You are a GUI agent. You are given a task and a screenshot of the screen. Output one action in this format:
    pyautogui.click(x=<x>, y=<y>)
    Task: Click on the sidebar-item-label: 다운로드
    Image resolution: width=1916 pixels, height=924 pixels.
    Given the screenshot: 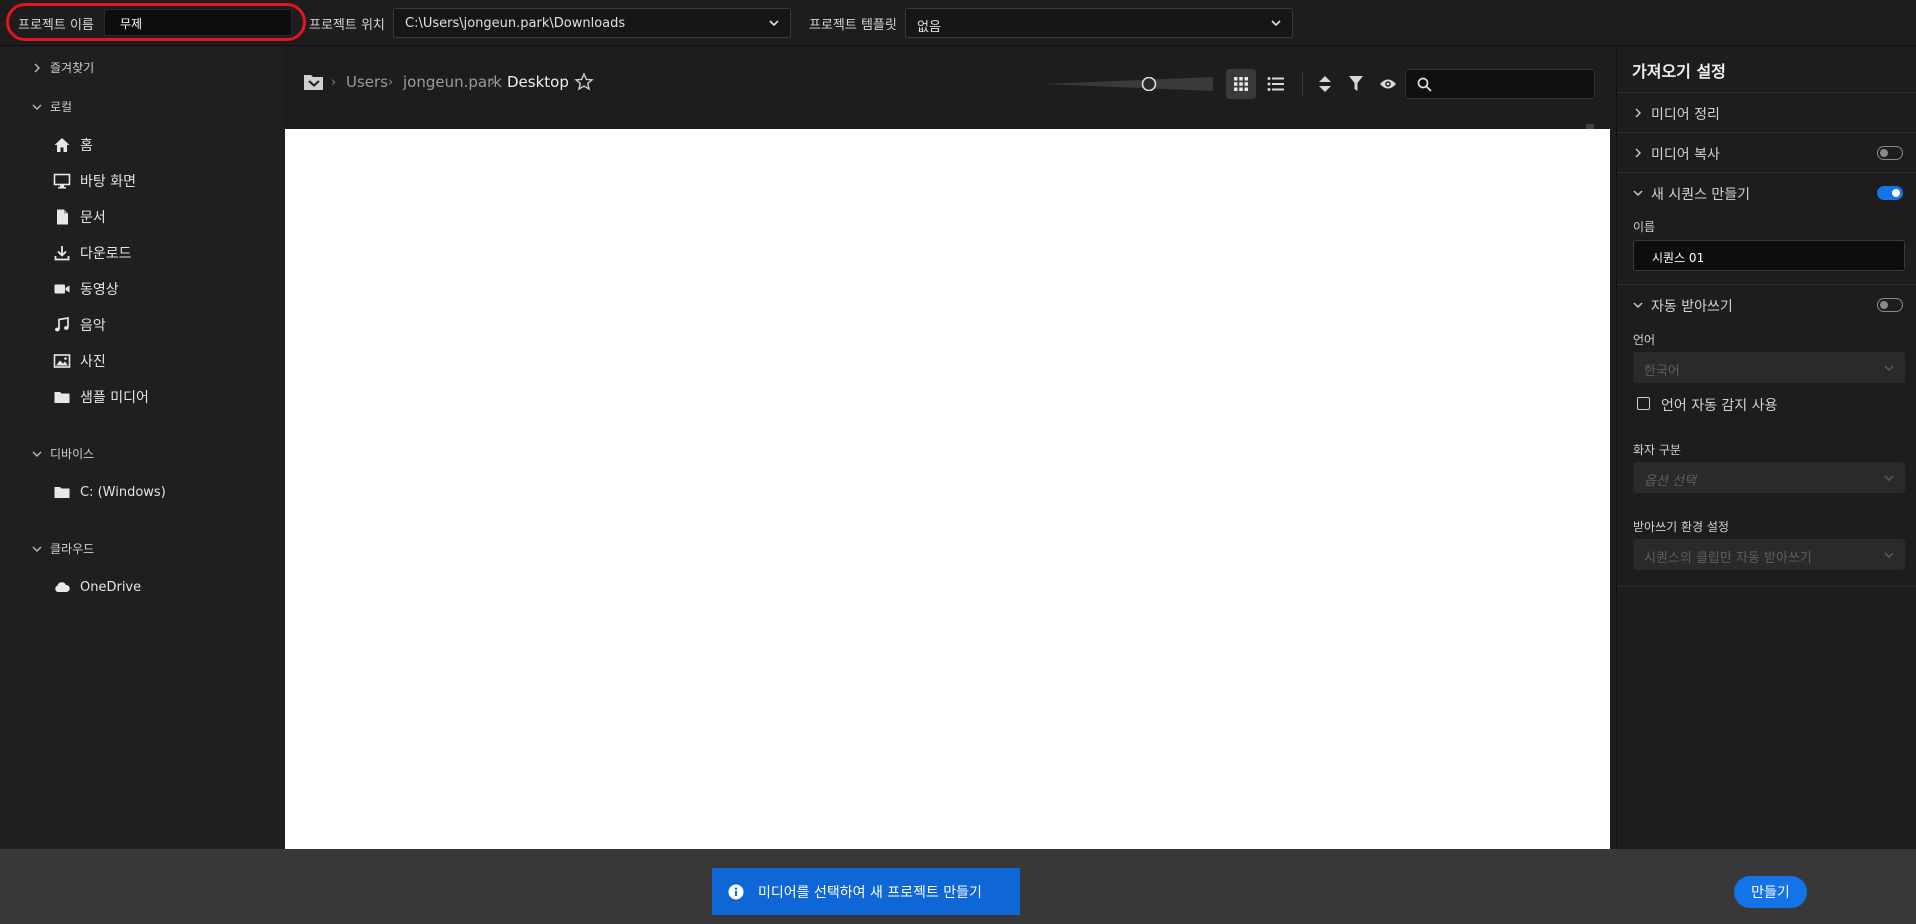 What is the action you would take?
    pyautogui.click(x=106, y=254)
    